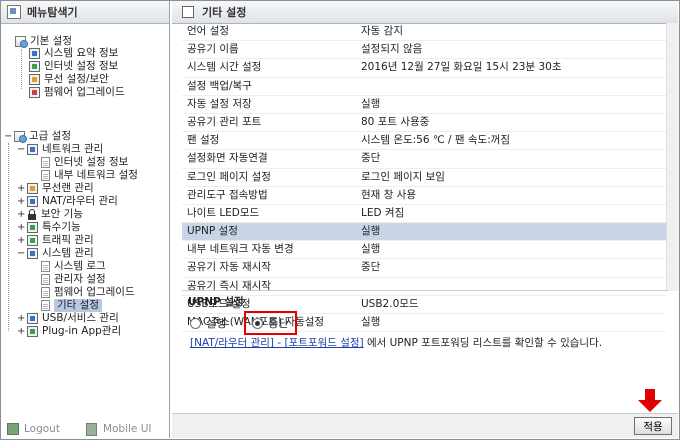  I want to click on tree-item-lan-settings: 내부 네트워크 설정, so click(89, 175).